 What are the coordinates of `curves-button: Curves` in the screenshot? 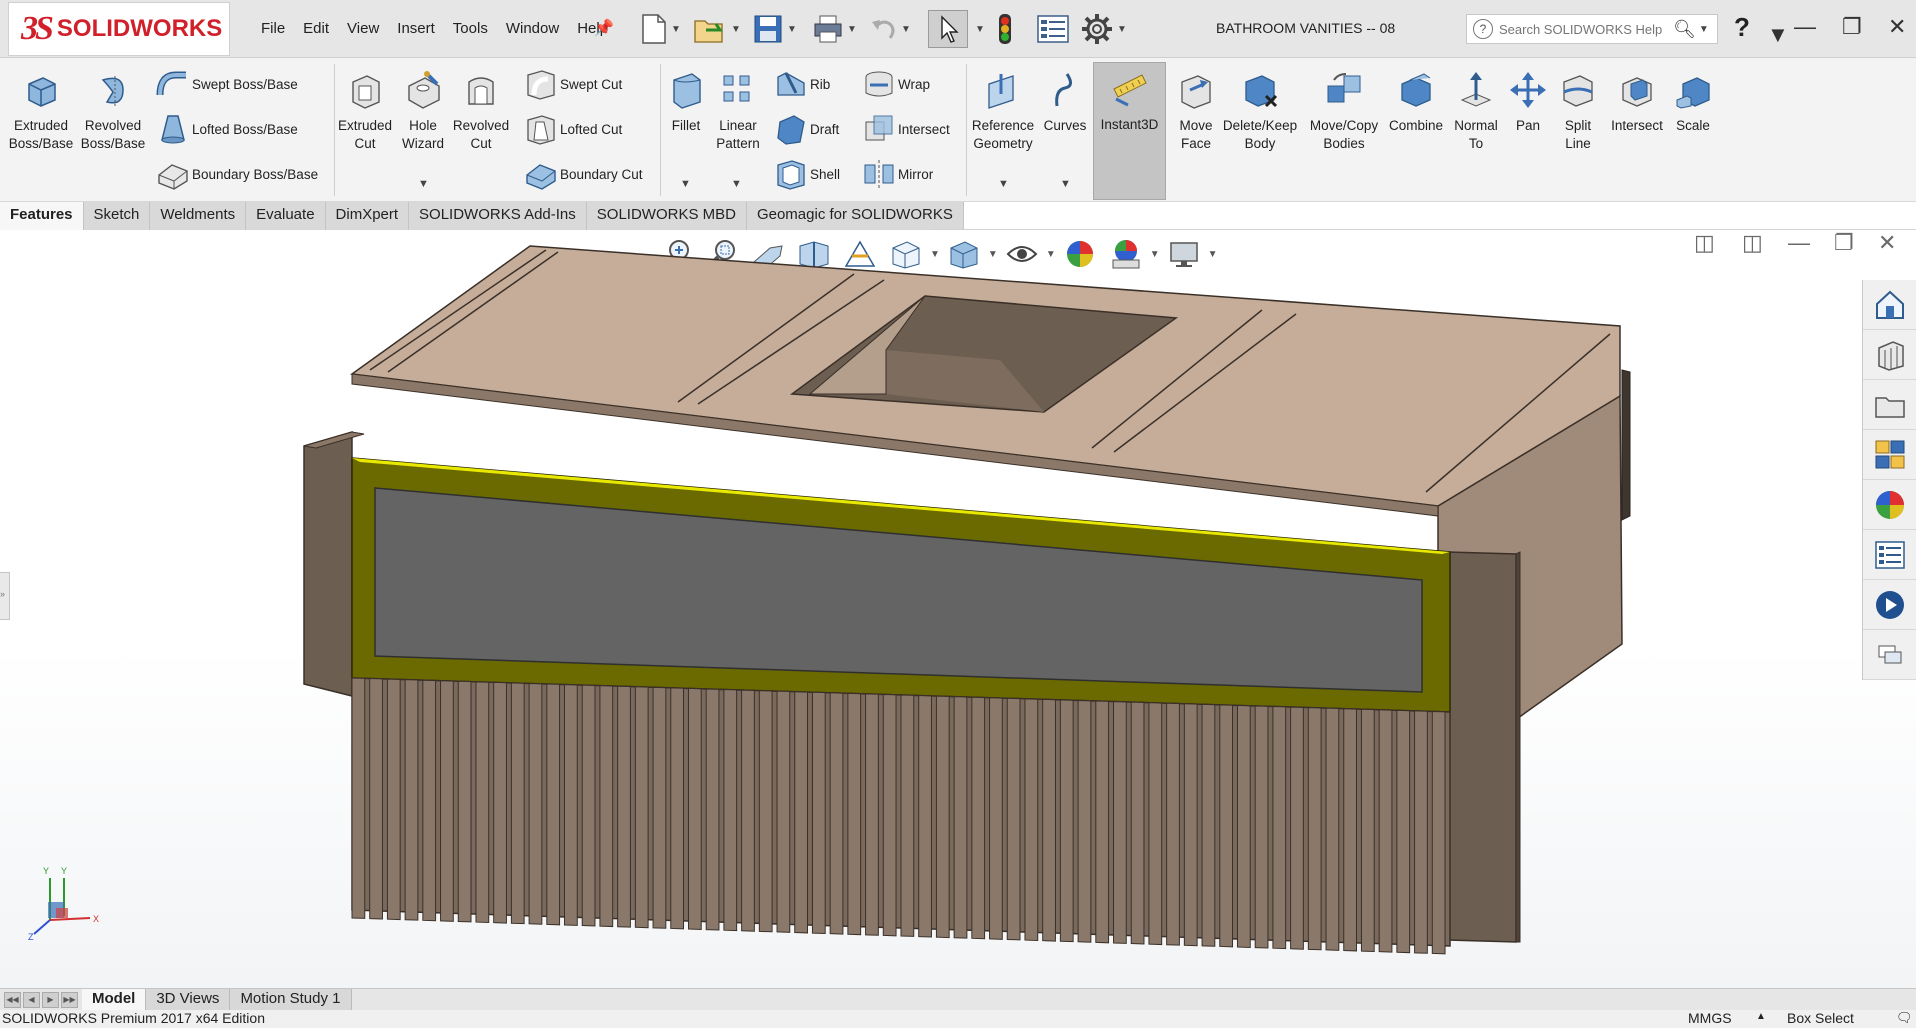 It's located at (1065, 102).